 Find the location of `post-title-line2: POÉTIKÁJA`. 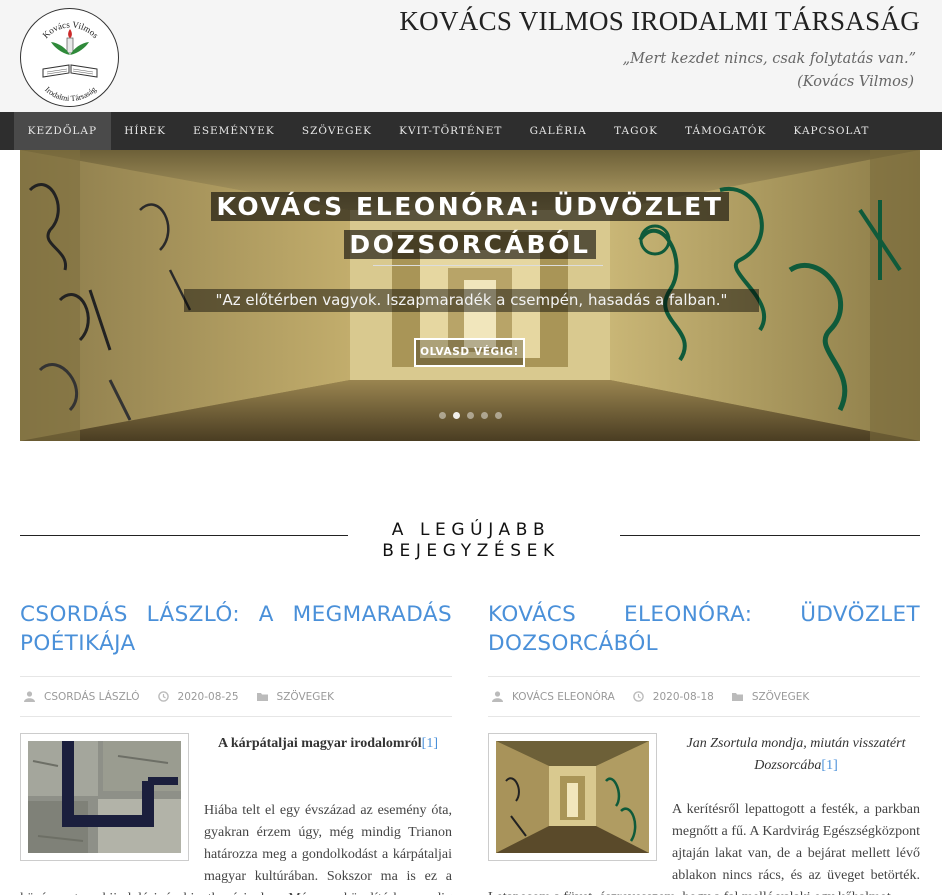

post-title-line2: POÉTIKÁJA is located at coordinates (236, 643).